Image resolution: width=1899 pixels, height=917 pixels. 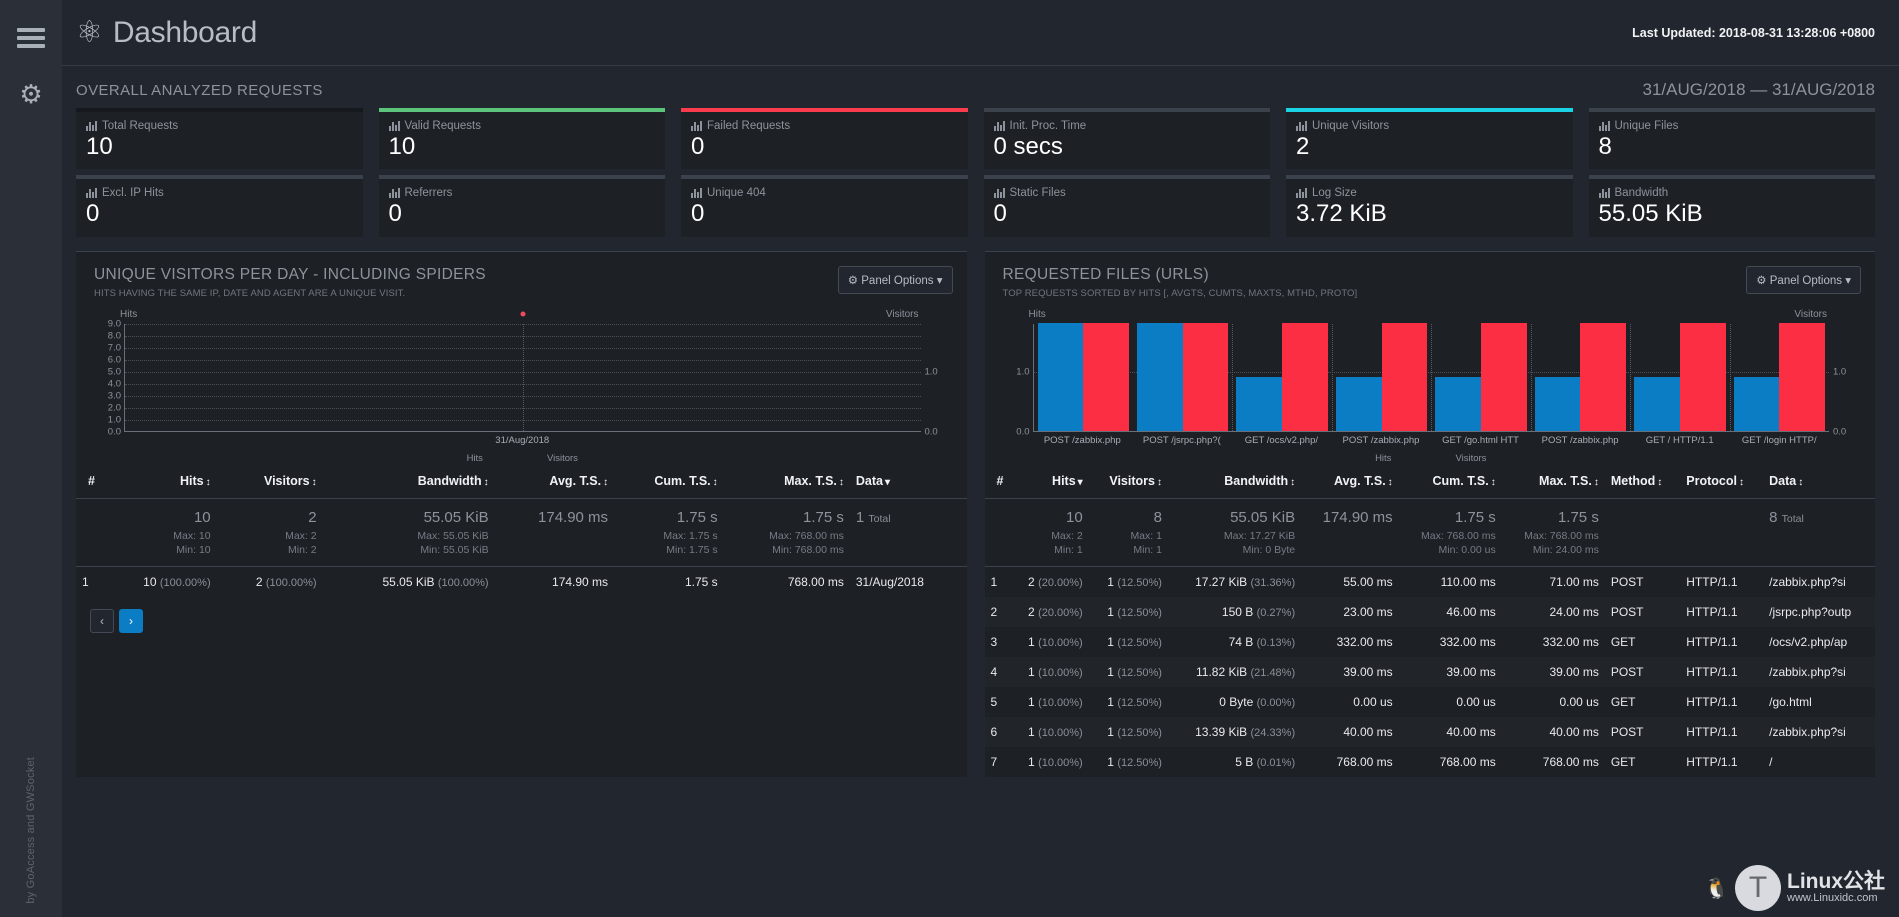 I want to click on cell-data: /jsrpc.php?outp, so click(x=1819, y=611).